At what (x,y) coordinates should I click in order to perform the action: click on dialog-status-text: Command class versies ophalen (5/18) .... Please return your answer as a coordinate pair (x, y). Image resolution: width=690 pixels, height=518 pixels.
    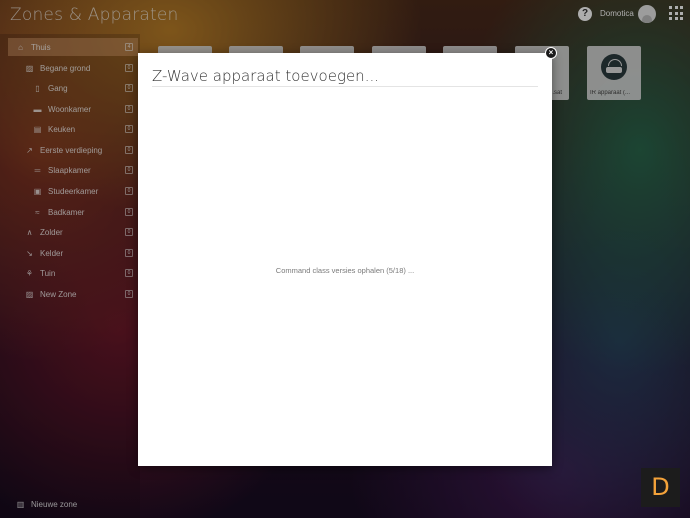
    Looking at the image, I should click on (345, 270).